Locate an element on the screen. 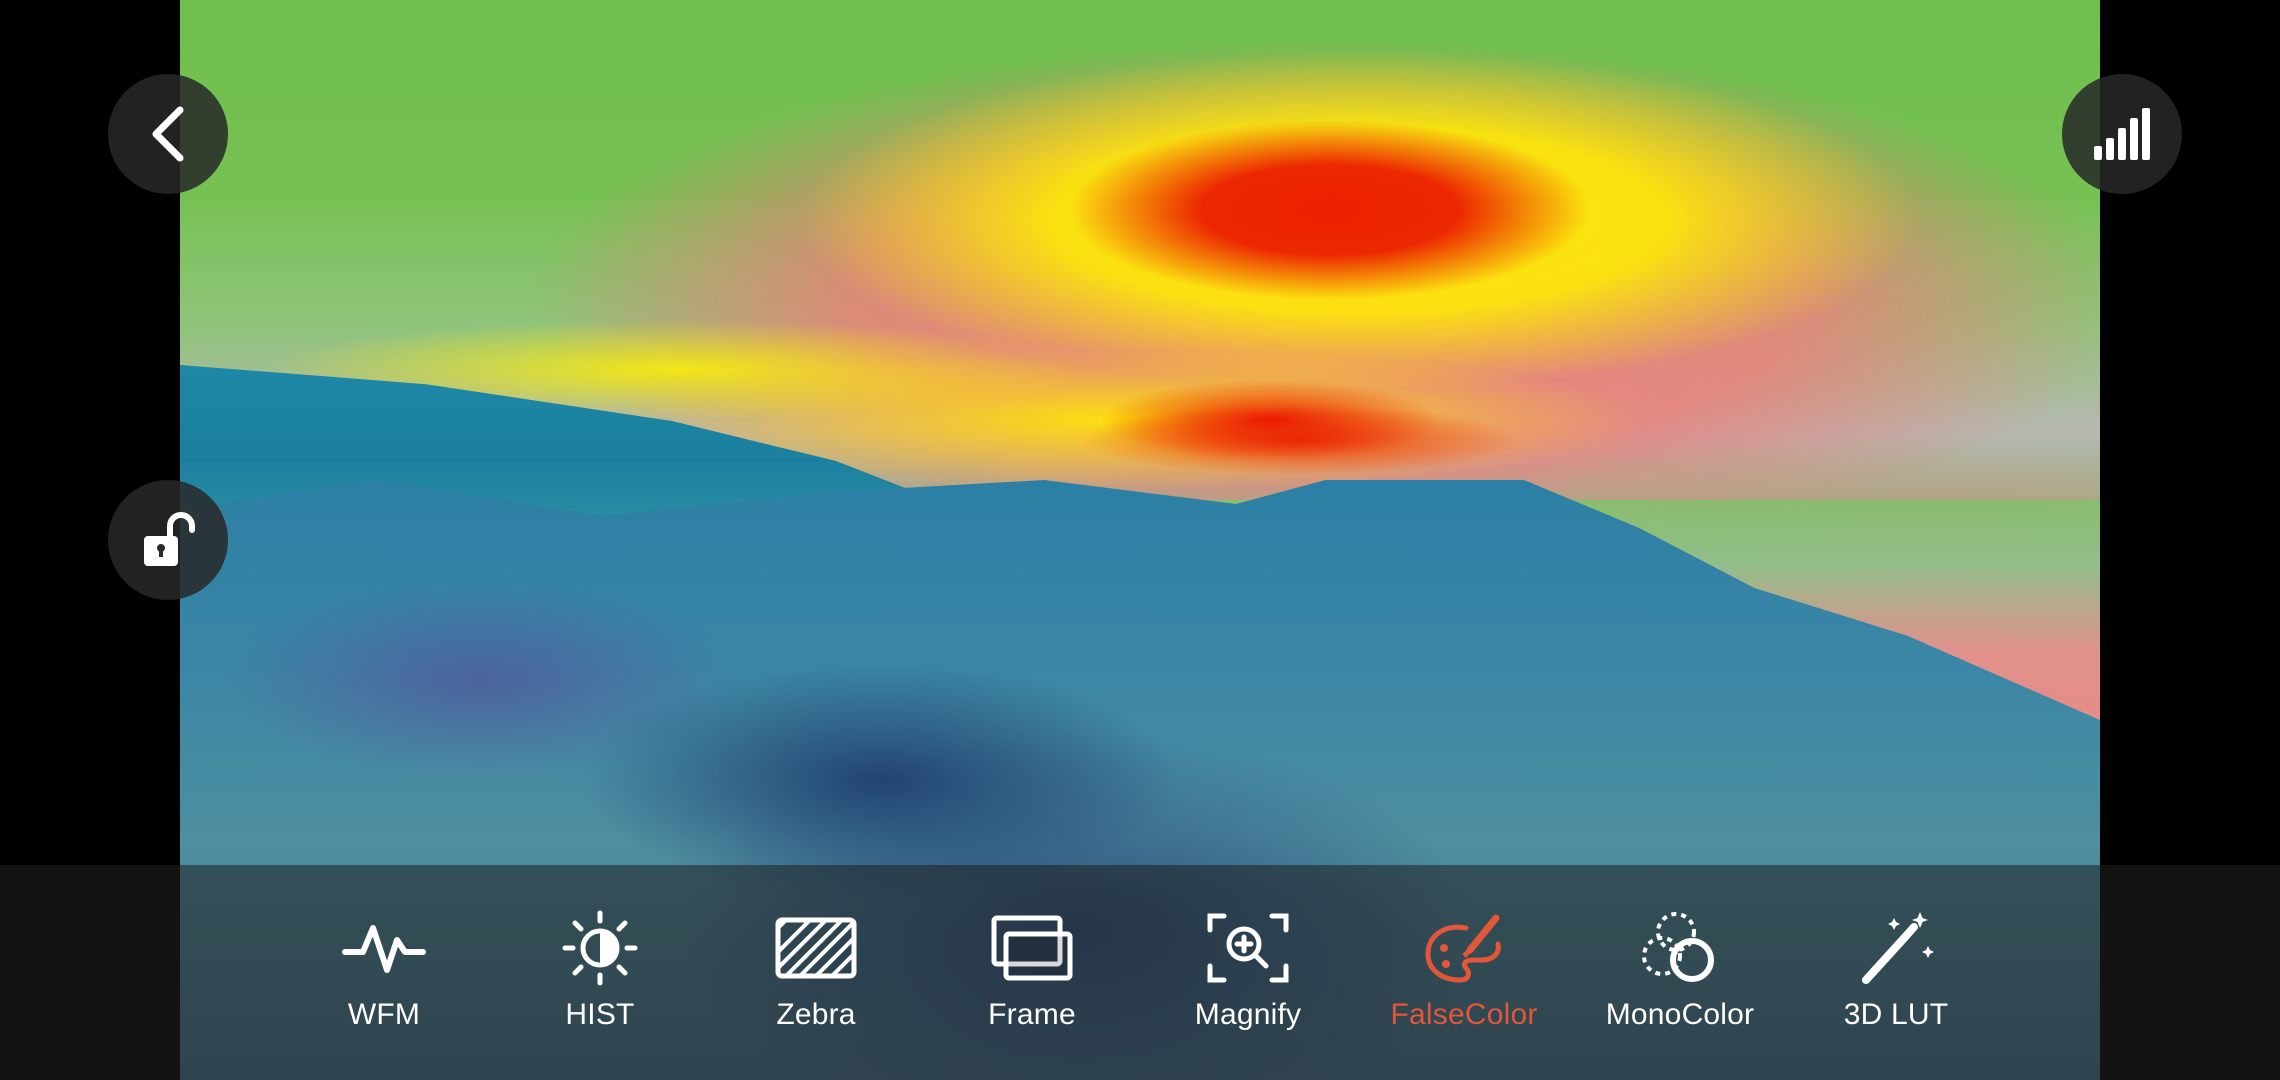 This screenshot has height=1080, width=2280. tool-monocolor-label: MonoColor is located at coordinates (1680, 1014).